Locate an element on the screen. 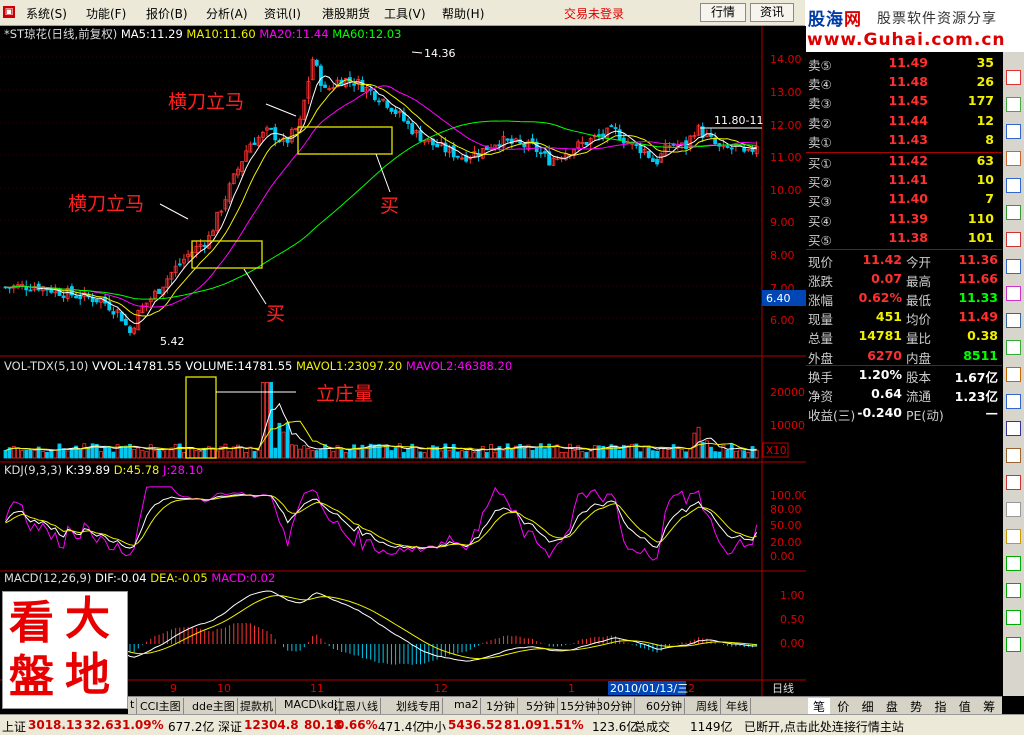 This screenshot has height=735, width=1024. connection-status: 已断开,点击此处连接行情主站 is located at coordinates (824, 726).